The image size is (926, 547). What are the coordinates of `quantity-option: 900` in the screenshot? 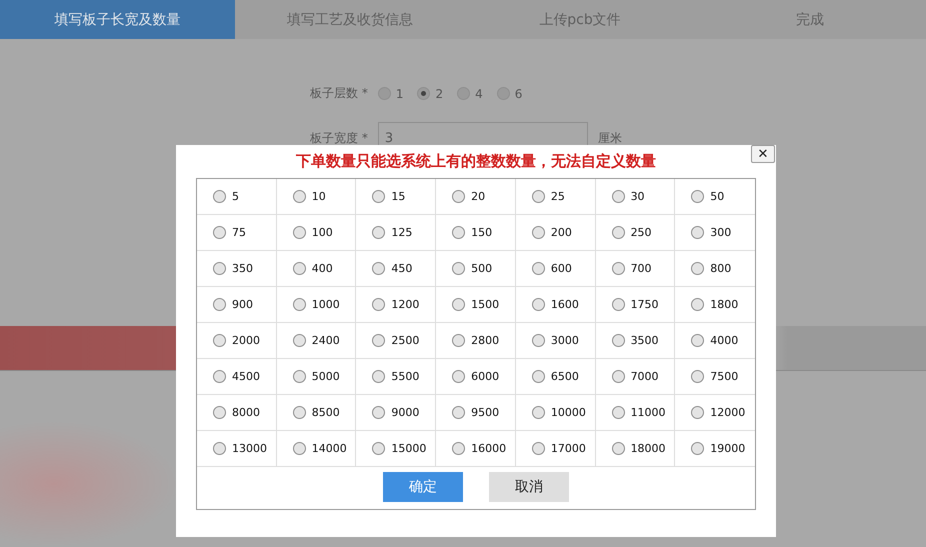 It's located at (237, 305).